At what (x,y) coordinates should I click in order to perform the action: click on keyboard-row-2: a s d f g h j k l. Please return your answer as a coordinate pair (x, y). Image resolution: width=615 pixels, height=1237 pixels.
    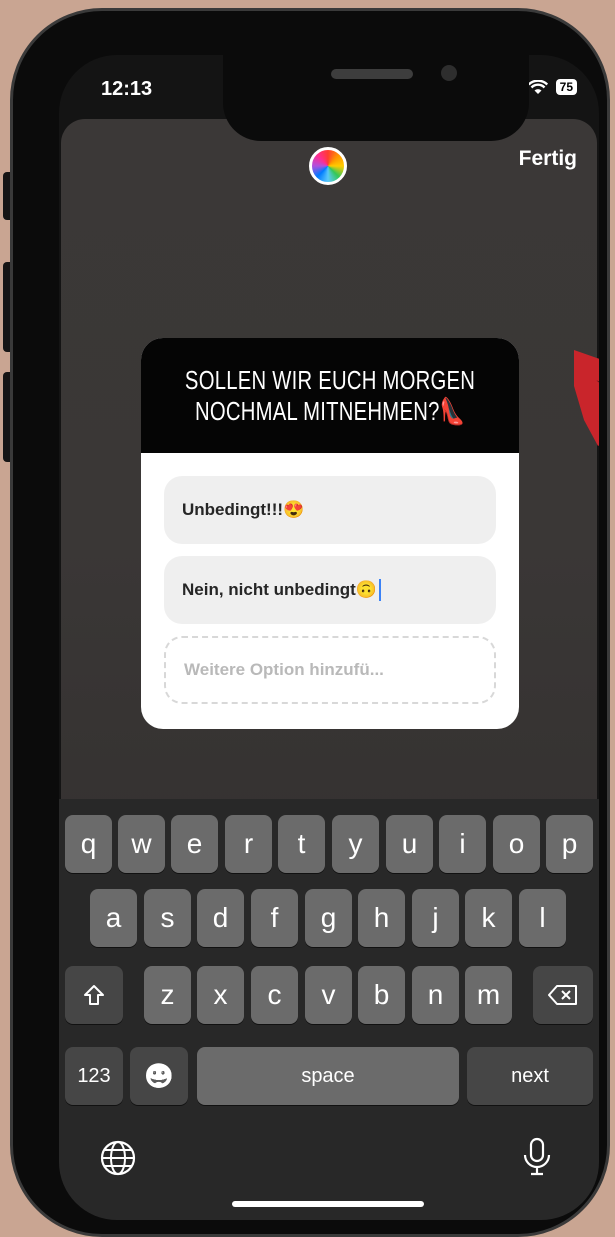
    Looking at the image, I should click on (329, 918).